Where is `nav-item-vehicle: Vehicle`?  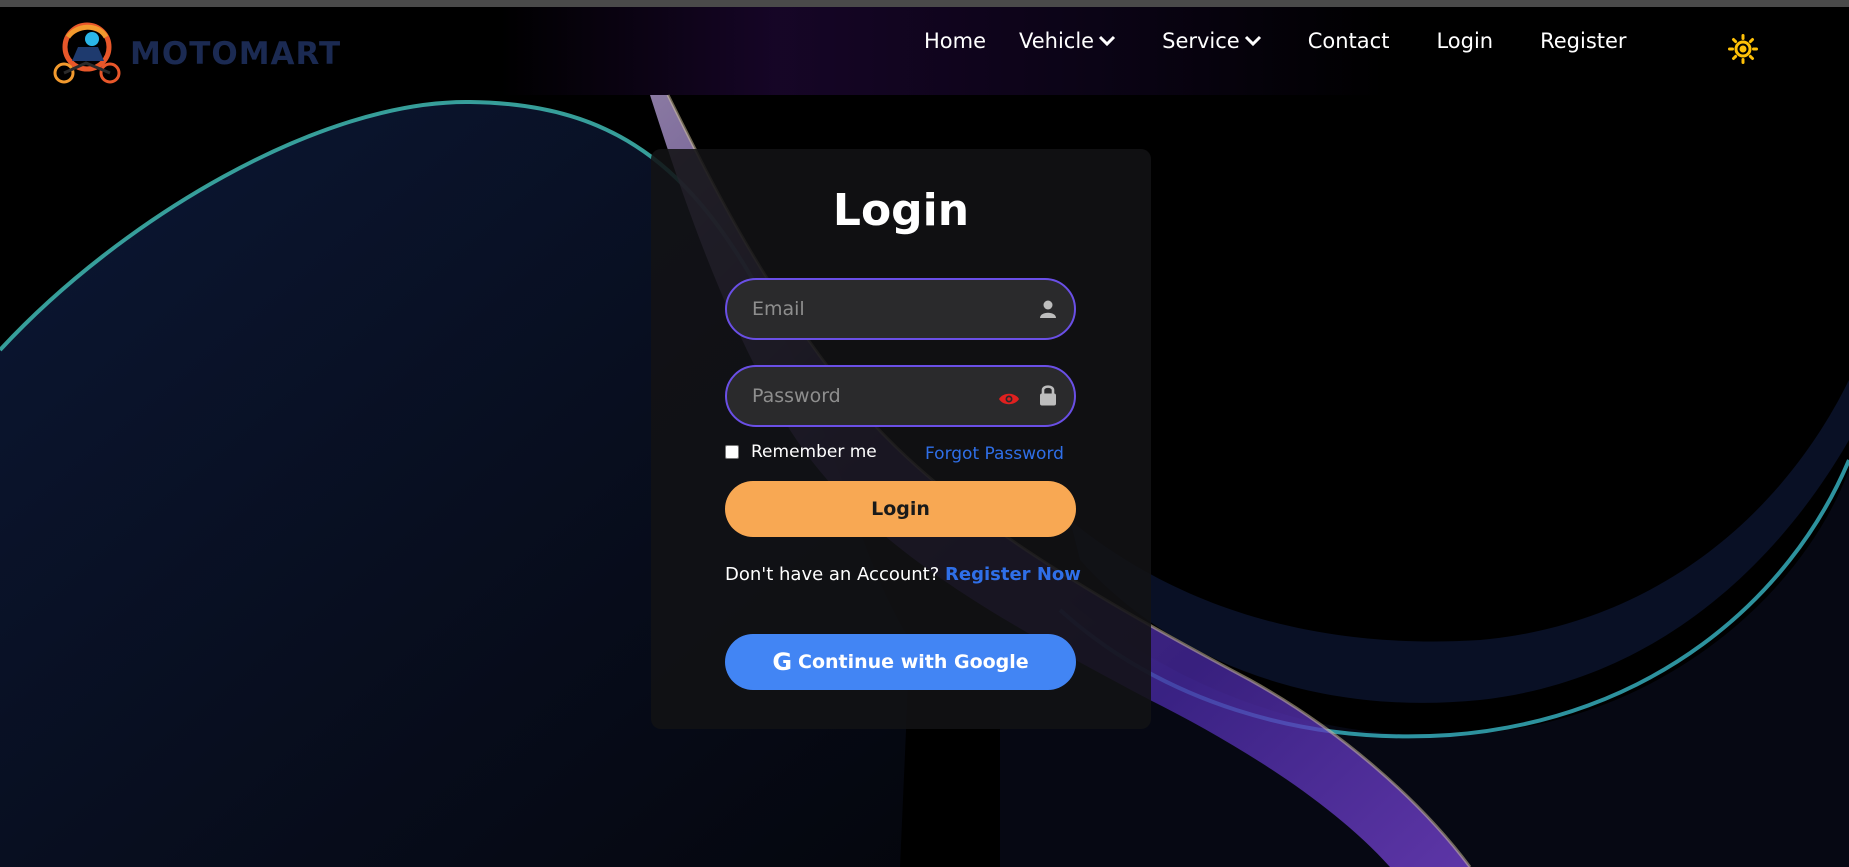 nav-item-vehicle: Vehicle is located at coordinates (1067, 41).